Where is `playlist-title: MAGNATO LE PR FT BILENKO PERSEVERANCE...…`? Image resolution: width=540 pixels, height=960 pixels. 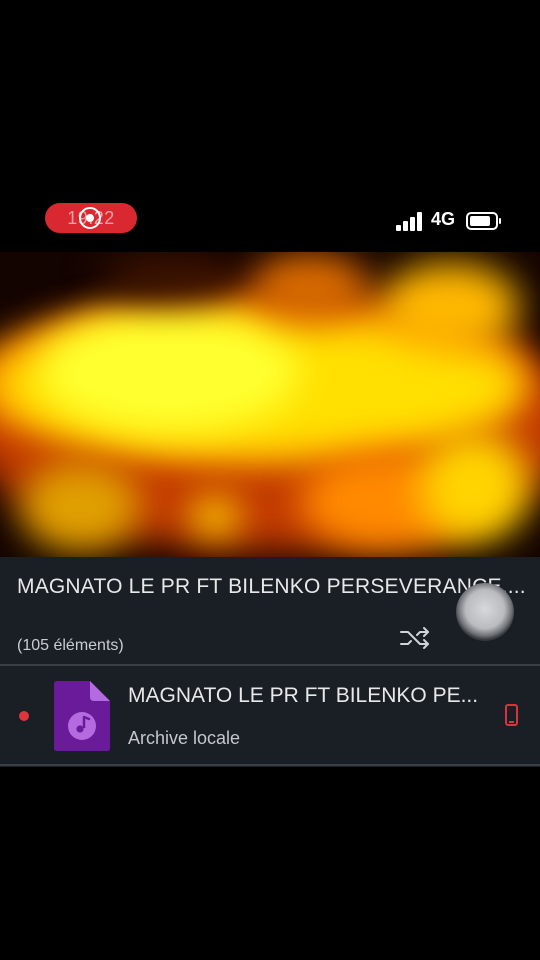
playlist-title: MAGNATO LE PR FT BILENKO PERSEVERANCE...… is located at coordinates (272, 587).